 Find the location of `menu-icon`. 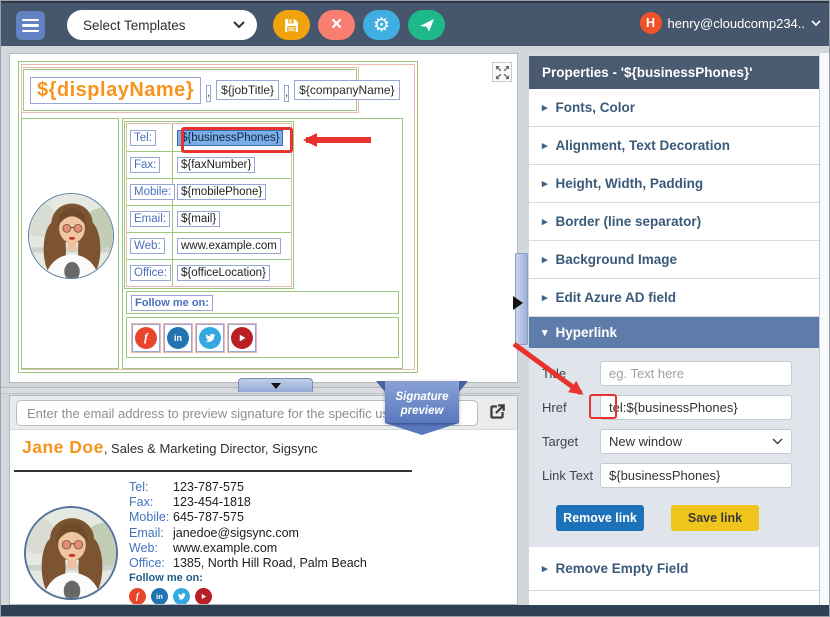

menu-icon is located at coordinates (30, 25).